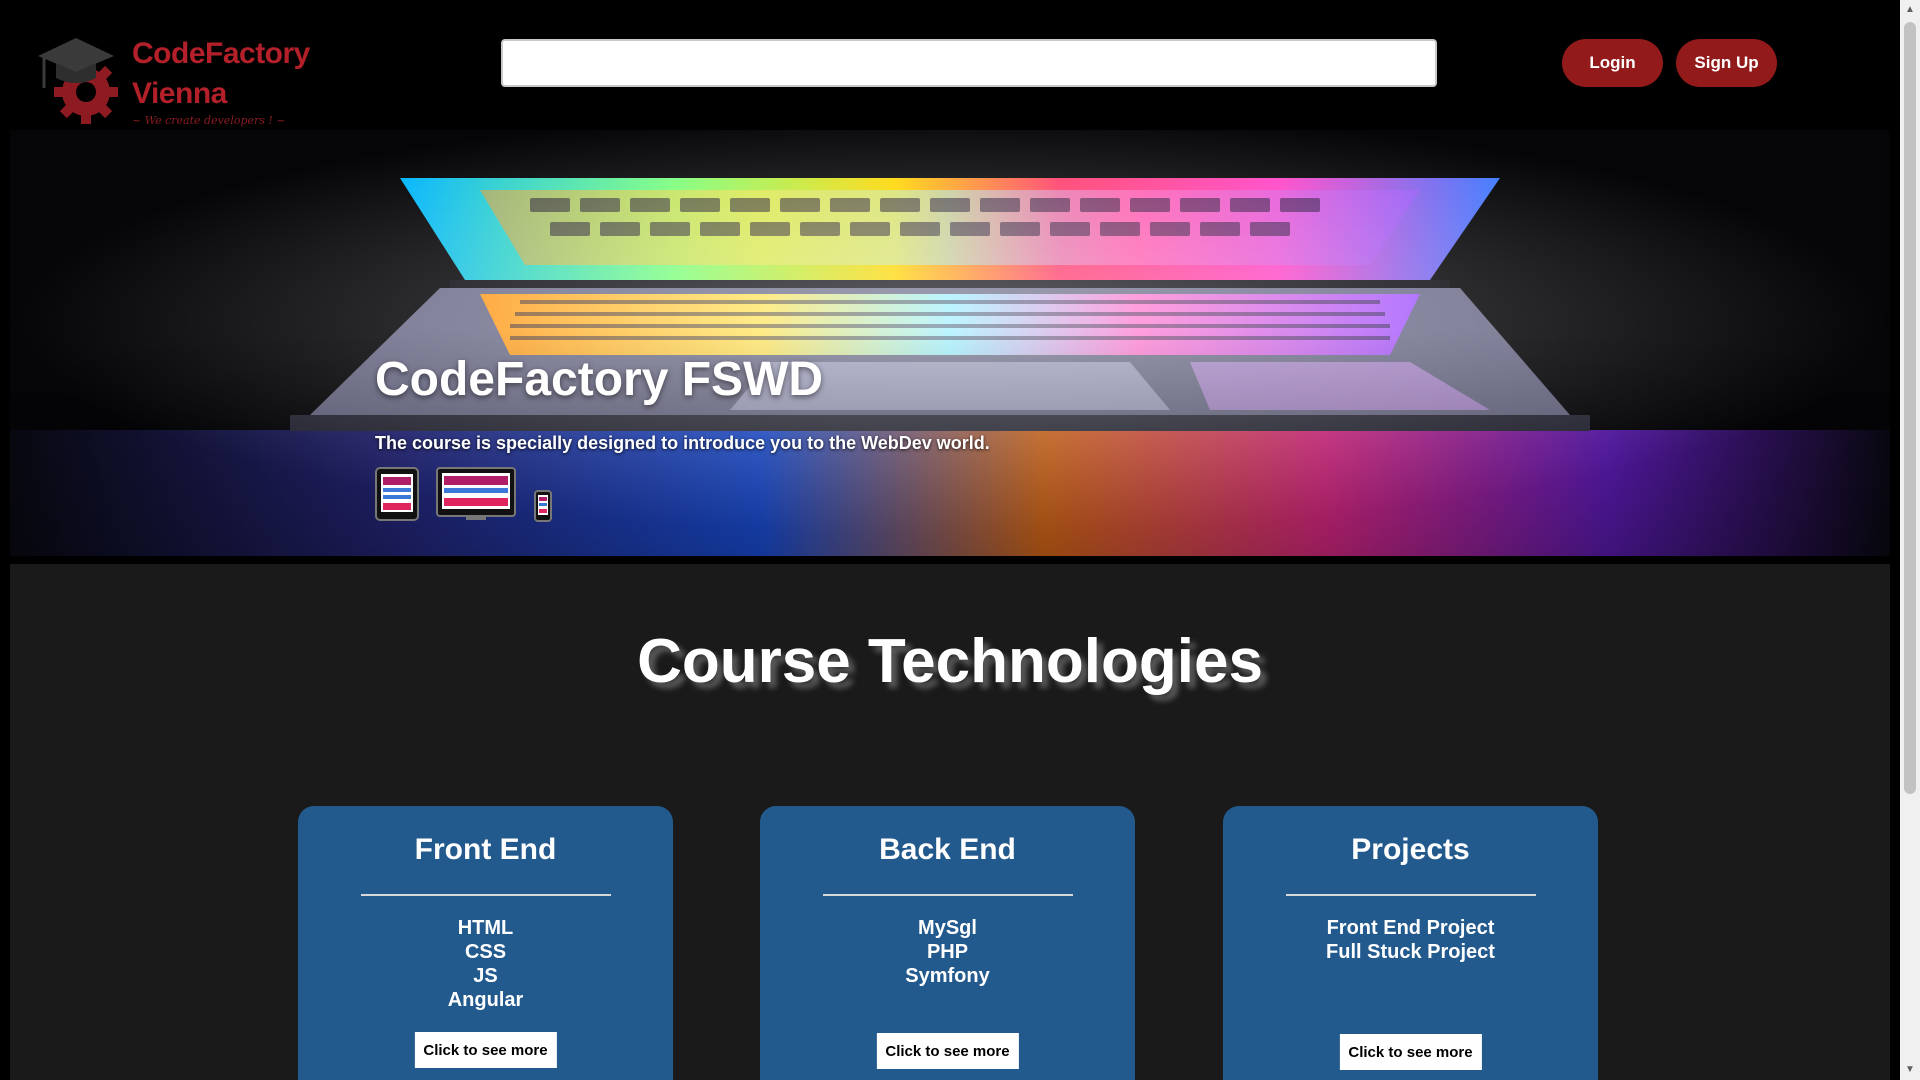 This screenshot has height=1080, width=1920. What do you see at coordinates (1726, 63) in the screenshot?
I see `signup-button: Sign Up` at bounding box center [1726, 63].